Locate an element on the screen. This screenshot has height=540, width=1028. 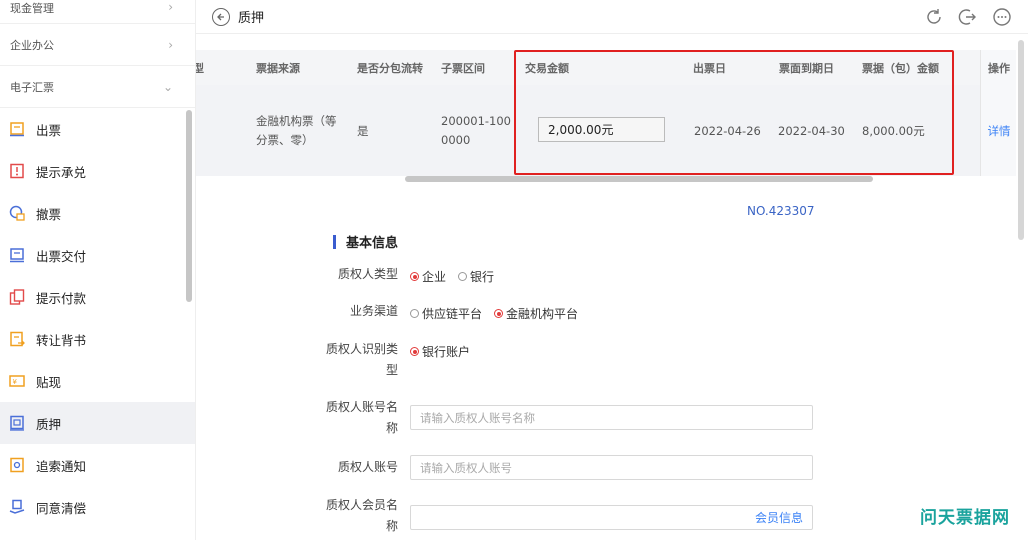
operation-column: 操作 详情 is located at coordinates (998, 113).